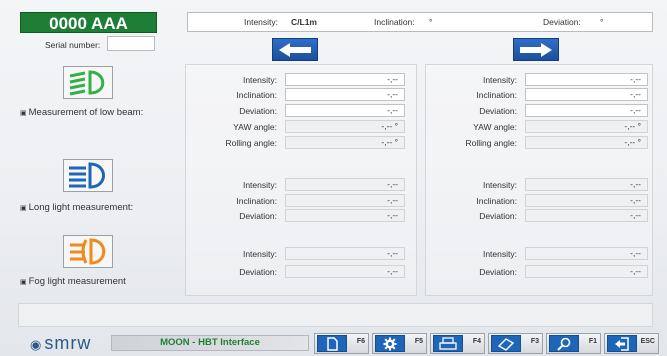 The image size is (667, 356). What do you see at coordinates (258, 216) in the screenshot?
I see `ll-deviation-label-left: Deviation:` at bounding box center [258, 216].